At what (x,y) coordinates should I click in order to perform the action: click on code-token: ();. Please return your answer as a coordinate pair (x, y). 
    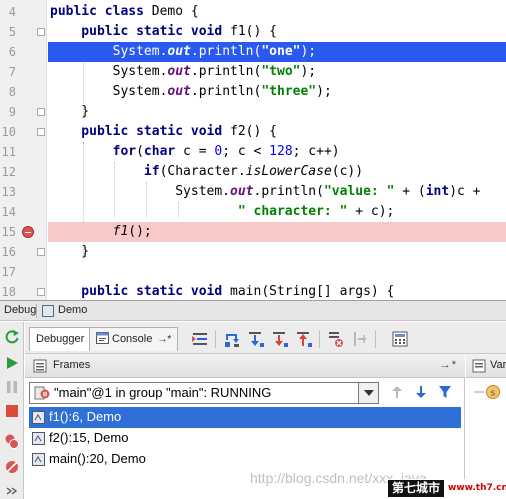
    Looking at the image, I should click on (140, 231).